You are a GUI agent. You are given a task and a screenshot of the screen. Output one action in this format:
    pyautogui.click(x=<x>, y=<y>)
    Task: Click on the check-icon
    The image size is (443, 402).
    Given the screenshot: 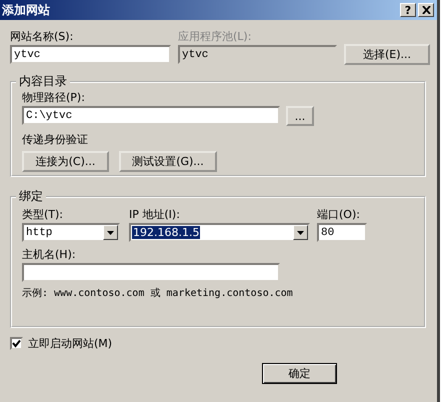 What is the action you would take?
    pyautogui.click(x=16, y=343)
    